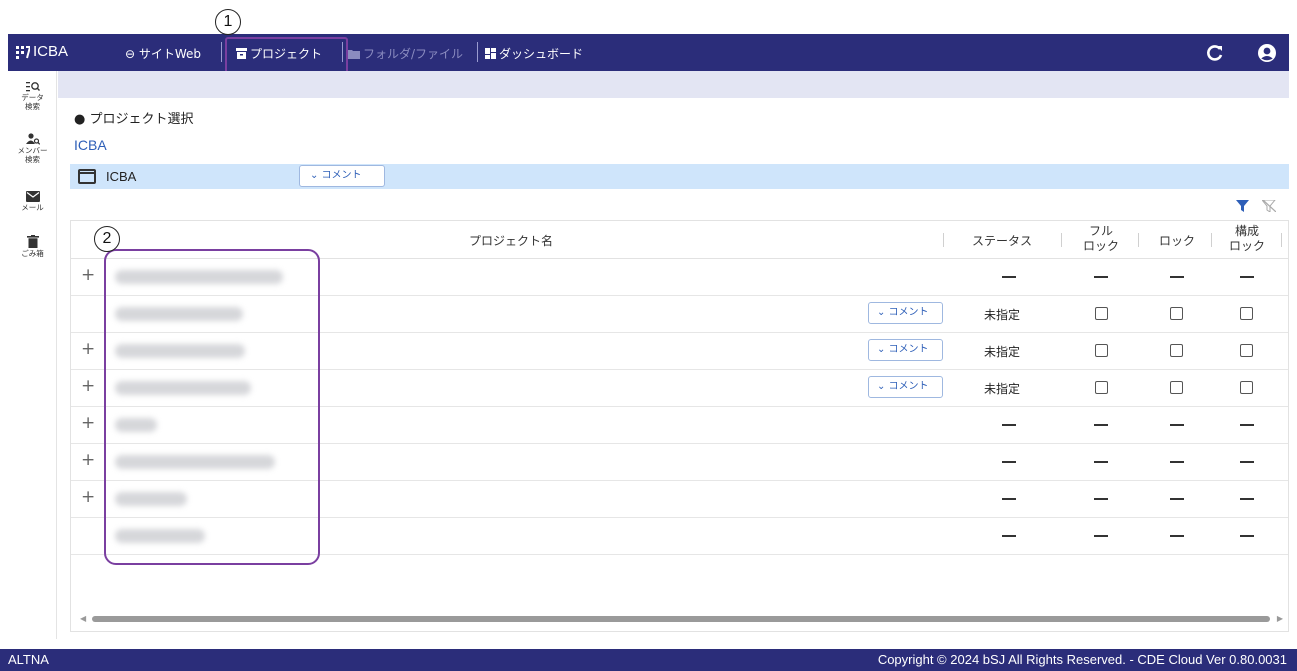  What do you see at coordinates (23, 52) in the screenshot?
I see `app-grid-icon` at bounding box center [23, 52].